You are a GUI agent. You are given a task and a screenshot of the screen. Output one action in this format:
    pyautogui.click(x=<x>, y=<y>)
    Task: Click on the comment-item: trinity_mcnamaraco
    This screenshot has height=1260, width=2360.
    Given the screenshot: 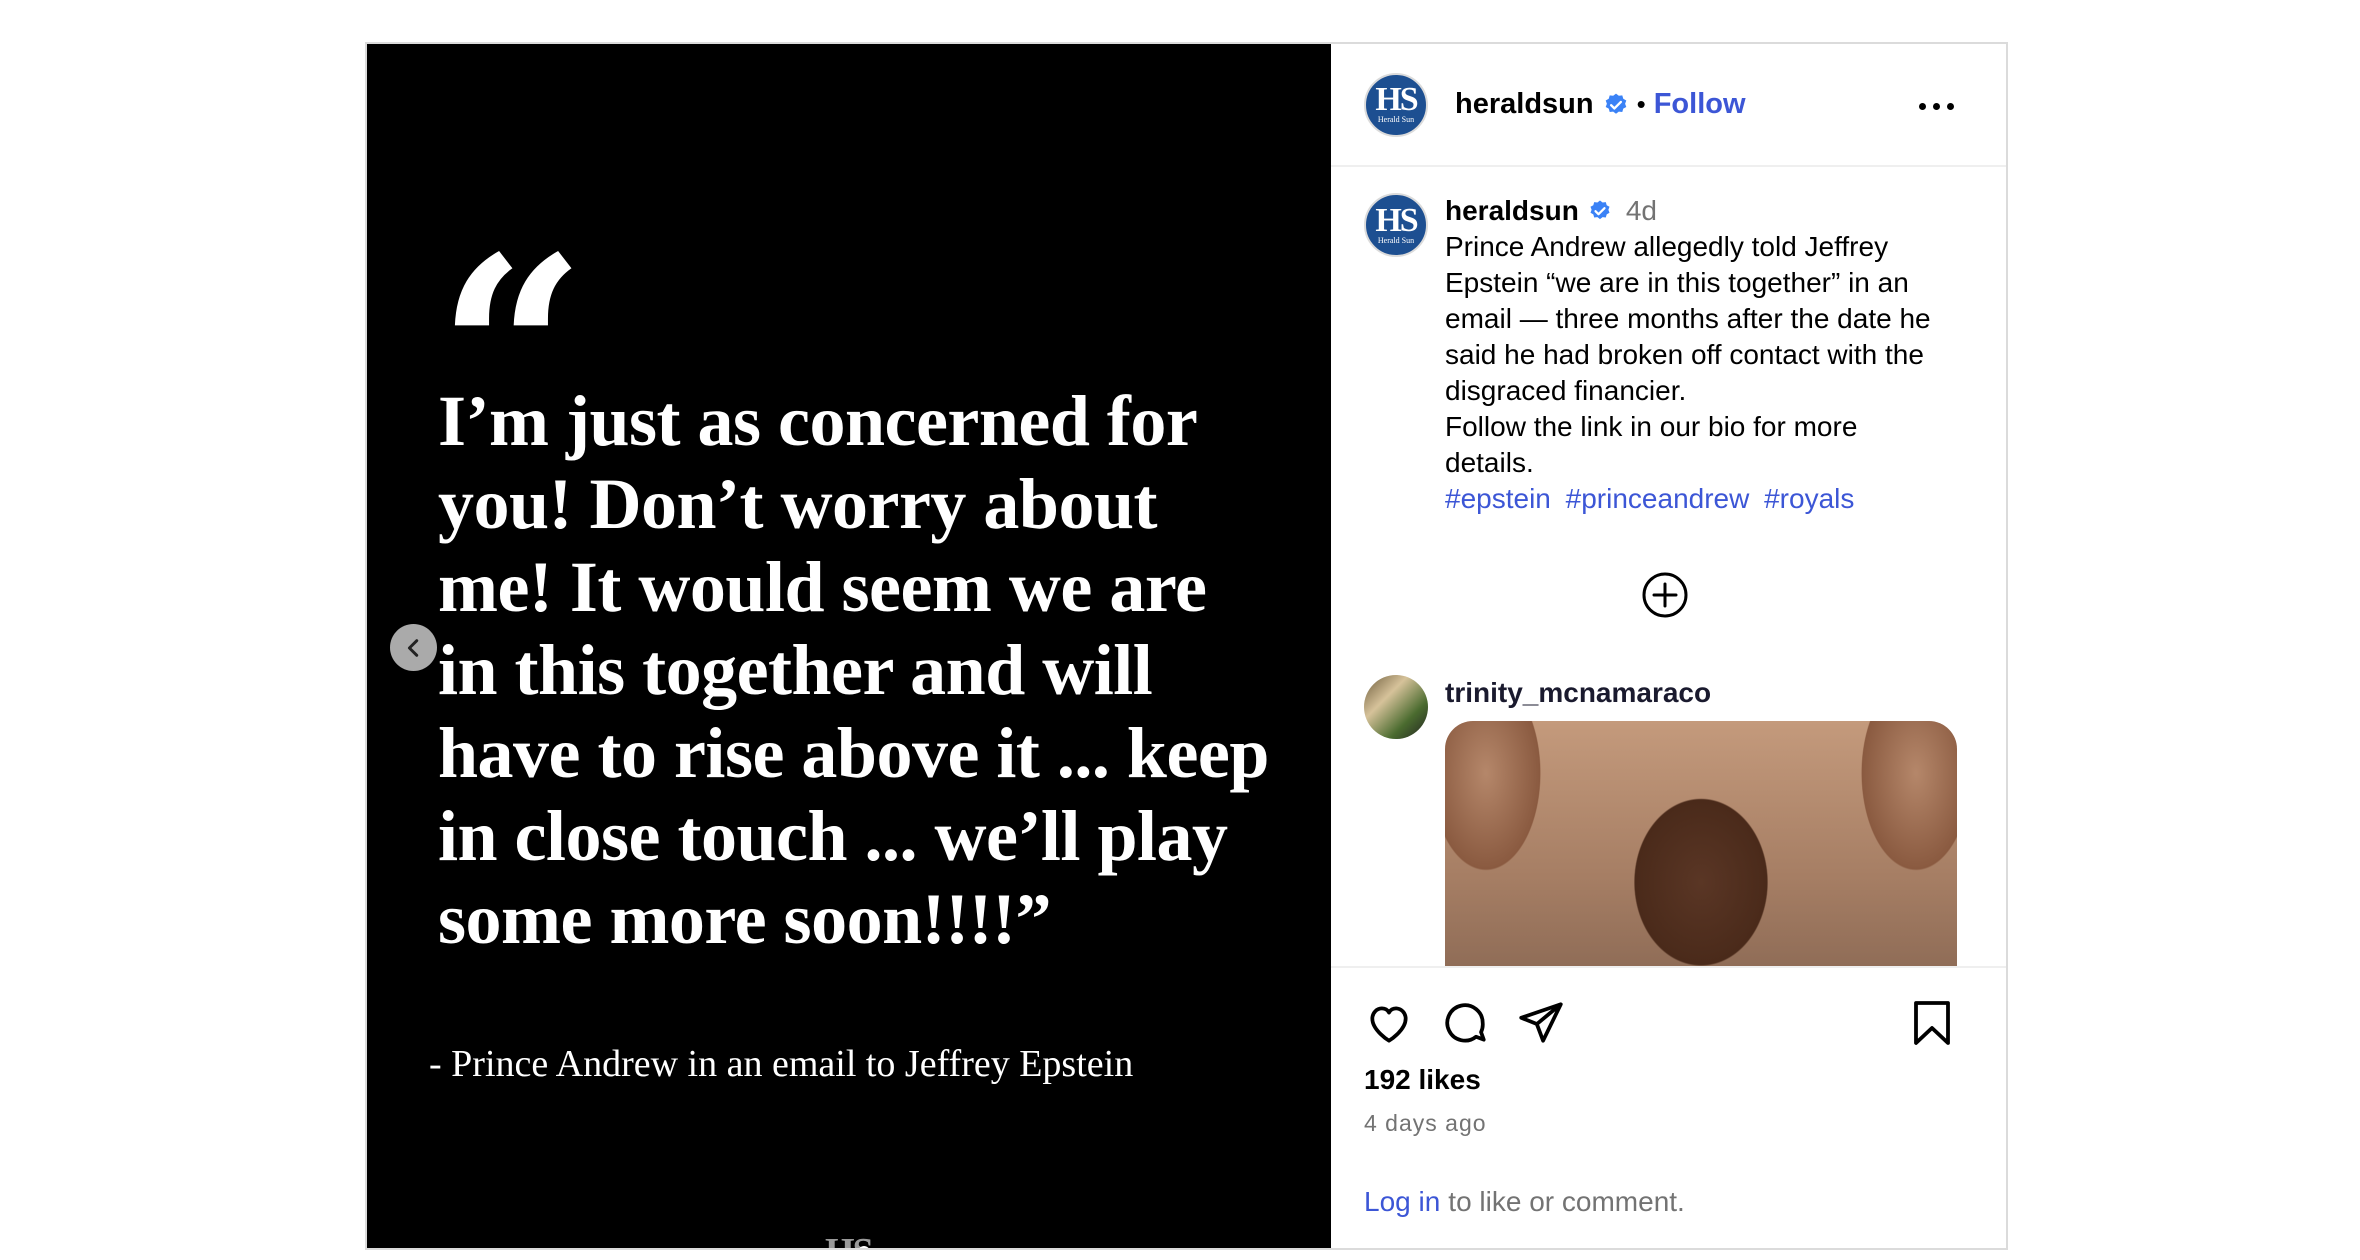 What is the action you would take?
    pyautogui.click(x=1665, y=820)
    